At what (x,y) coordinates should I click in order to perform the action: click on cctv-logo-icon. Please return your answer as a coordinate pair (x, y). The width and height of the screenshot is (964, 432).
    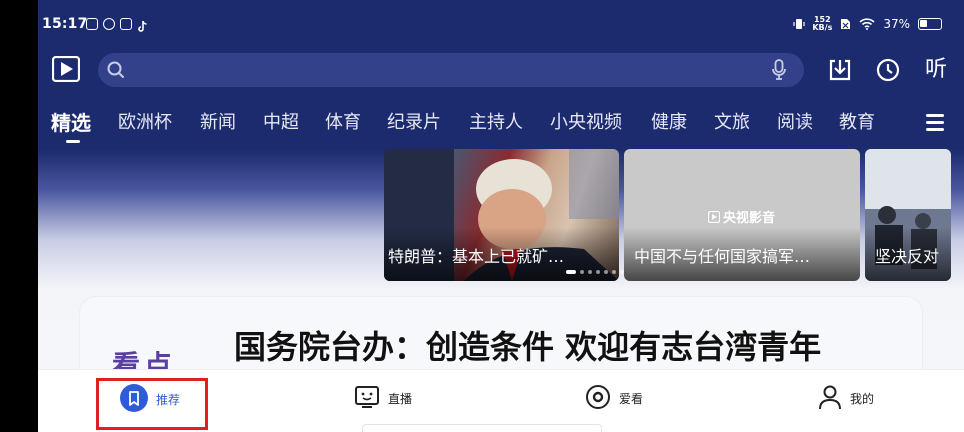
    Looking at the image, I should click on (66, 69).